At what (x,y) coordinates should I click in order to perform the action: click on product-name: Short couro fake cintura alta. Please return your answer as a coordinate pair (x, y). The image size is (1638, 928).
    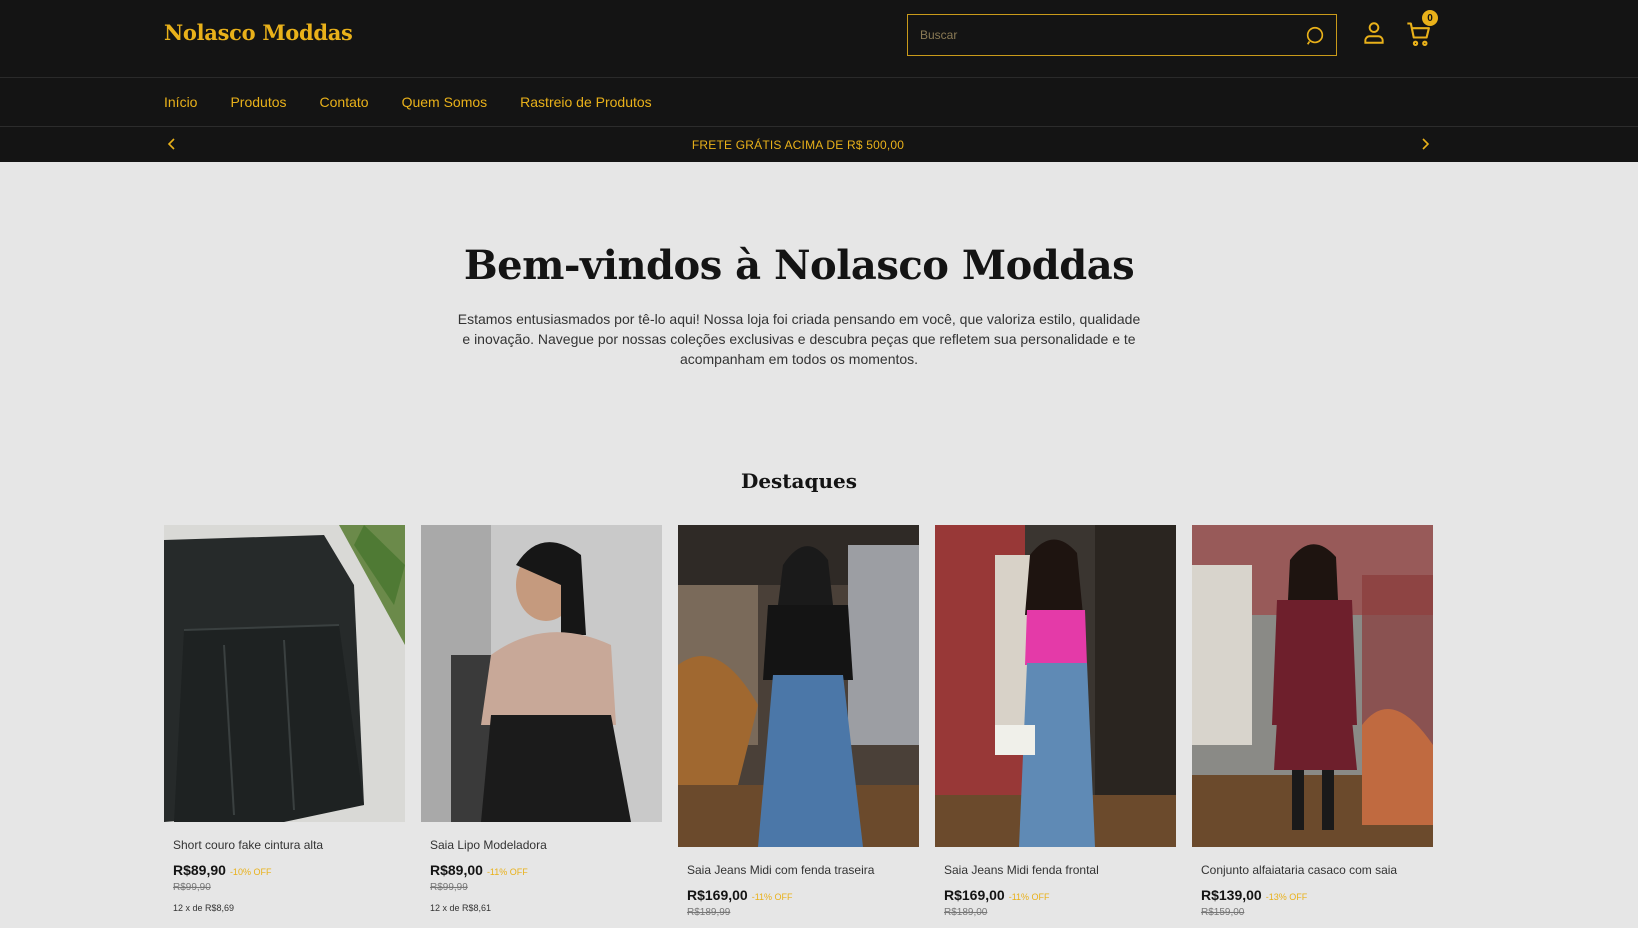
    Looking at the image, I should click on (284, 845).